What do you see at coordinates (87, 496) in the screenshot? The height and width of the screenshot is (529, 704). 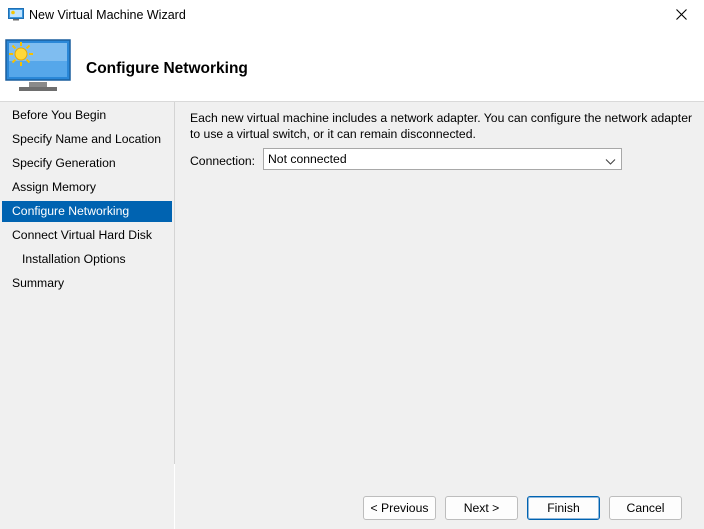 I see `sidebar-footer-area` at bounding box center [87, 496].